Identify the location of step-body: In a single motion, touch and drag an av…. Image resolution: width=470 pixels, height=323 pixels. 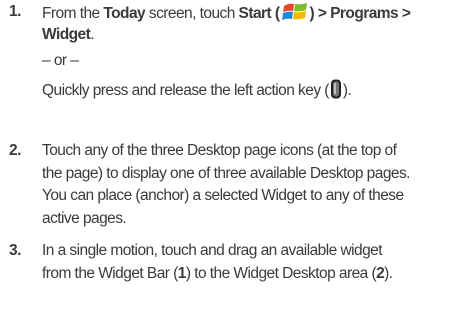
(252, 262).